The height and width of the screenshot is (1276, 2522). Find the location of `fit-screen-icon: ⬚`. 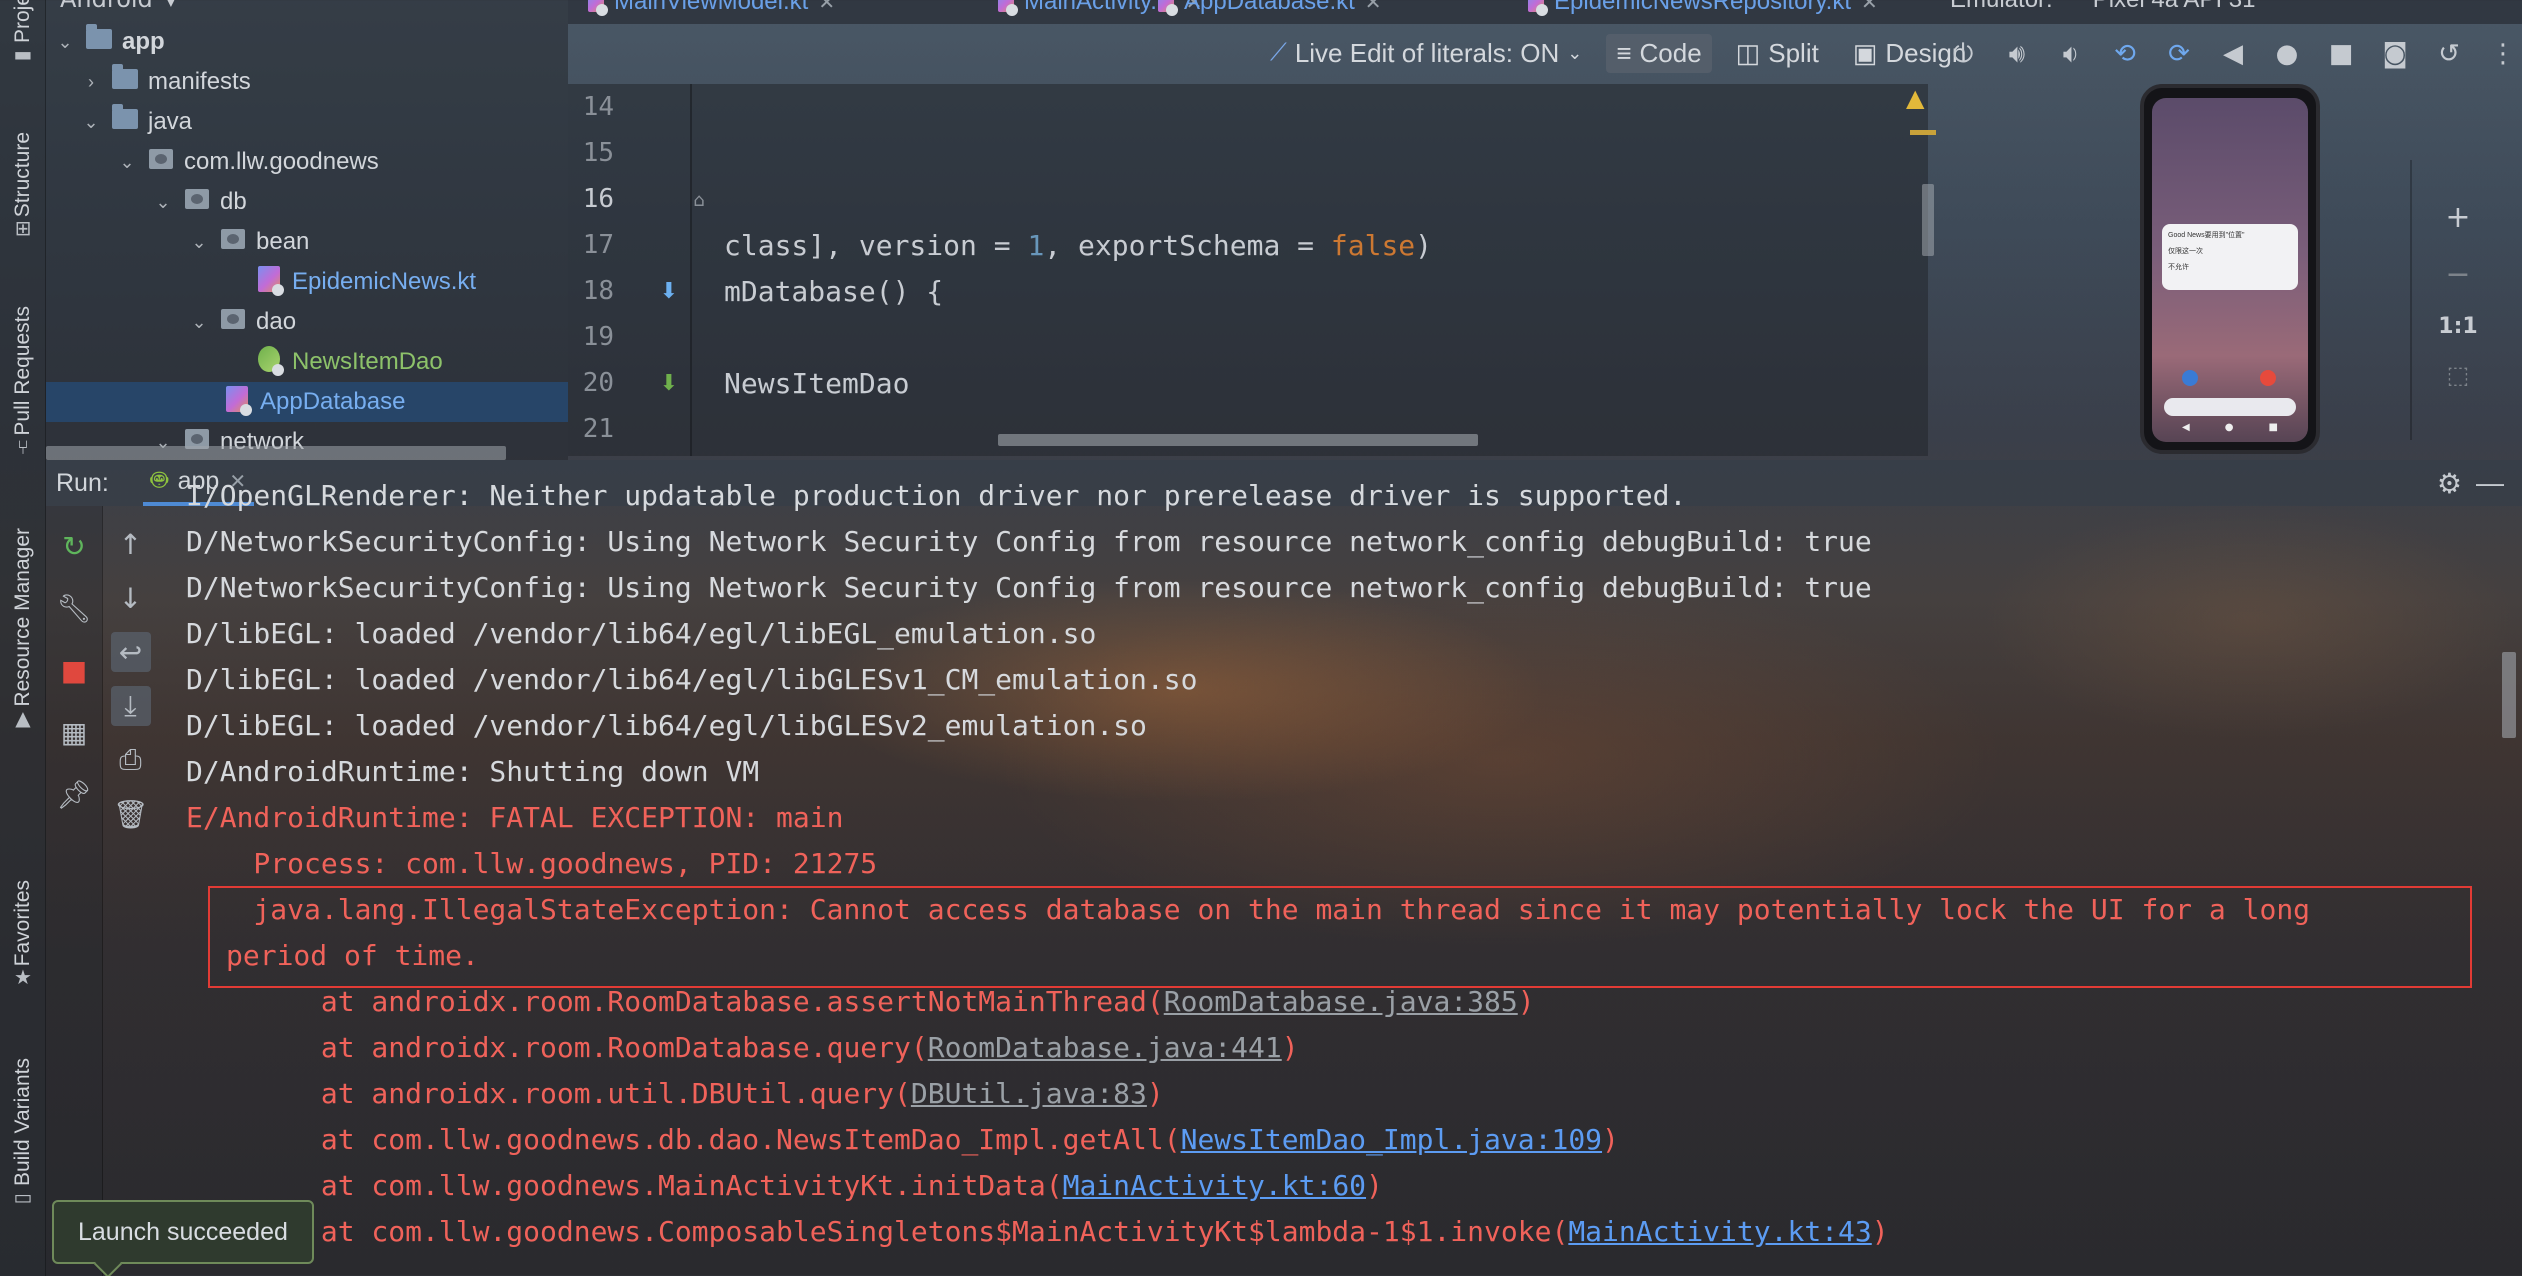

fit-screen-icon: ⬚ is located at coordinates (2458, 375).